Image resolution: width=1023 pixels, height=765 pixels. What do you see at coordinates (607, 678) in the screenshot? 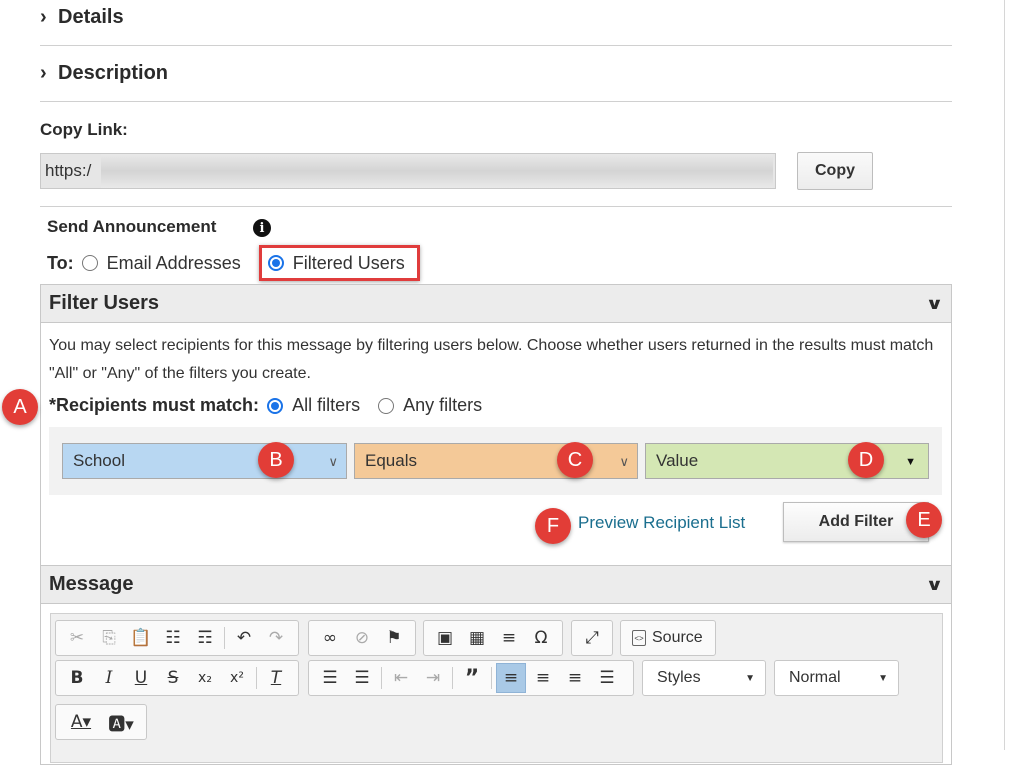
I see `justify-icon: ☰` at bounding box center [607, 678].